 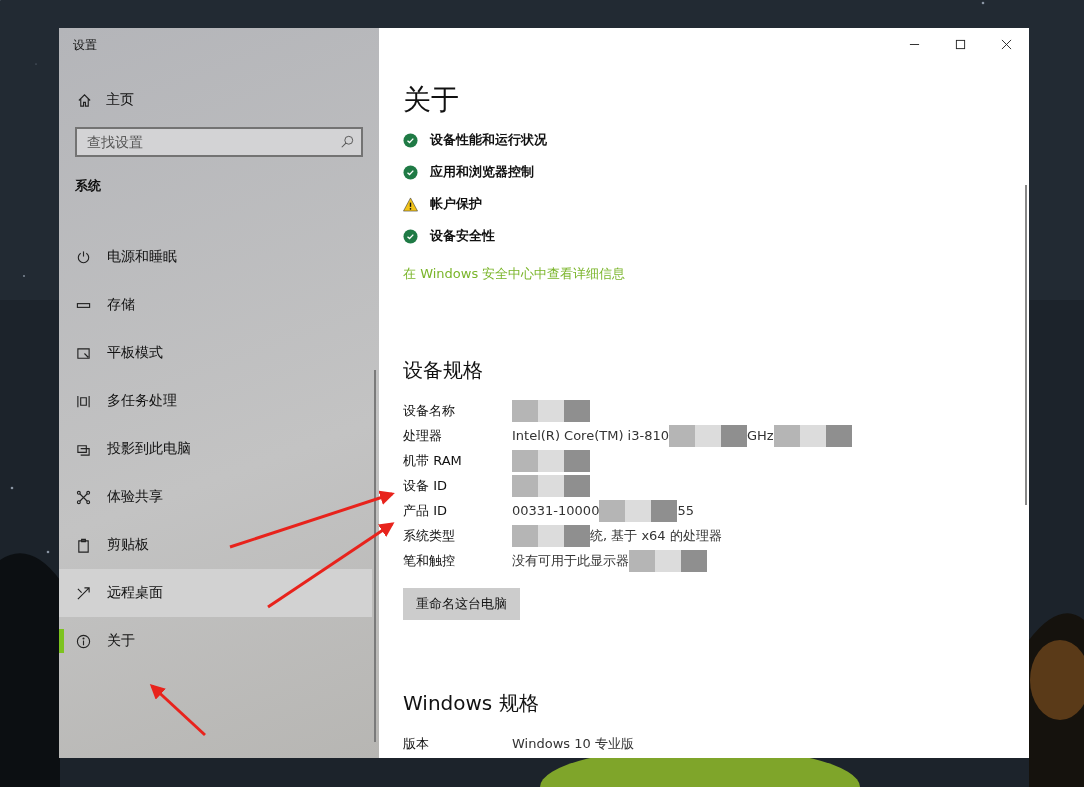 What do you see at coordinates (462, 236) in the screenshot?
I see `security-item: 设备安全性` at bounding box center [462, 236].